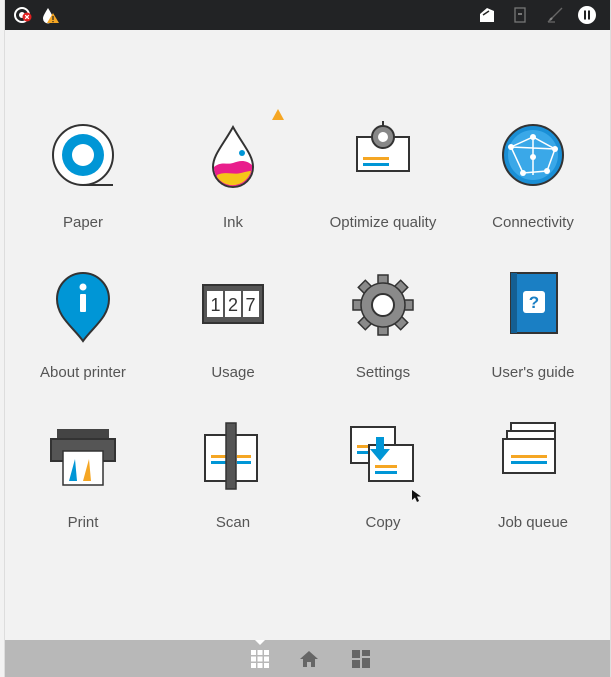 Image resolution: width=611 pixels, height=677 pixels. Describe the element at coordinates (383, 222) in the screenshot. I see `tile-label: Optimize quality` at that location.